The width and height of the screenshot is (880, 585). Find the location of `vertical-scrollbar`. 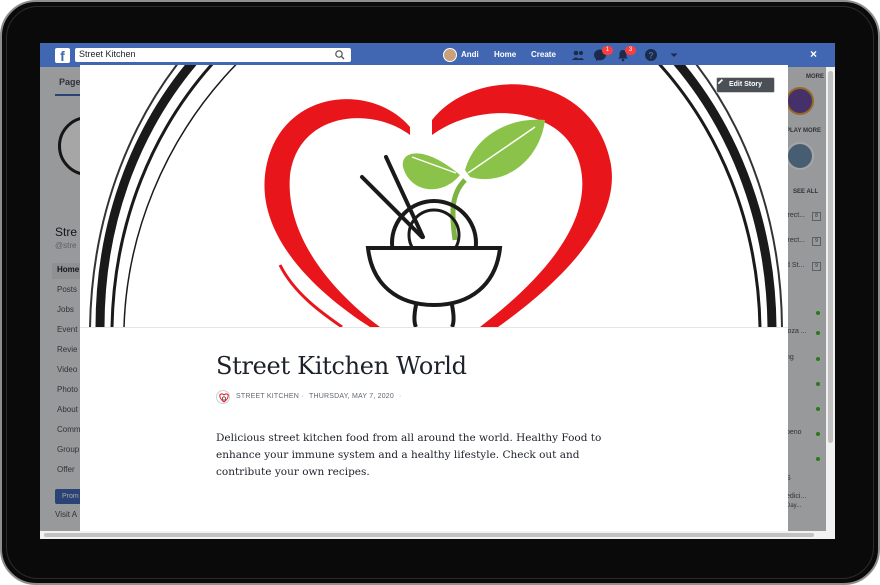

vertical-scrollbar is located at coordinates (830, 303).